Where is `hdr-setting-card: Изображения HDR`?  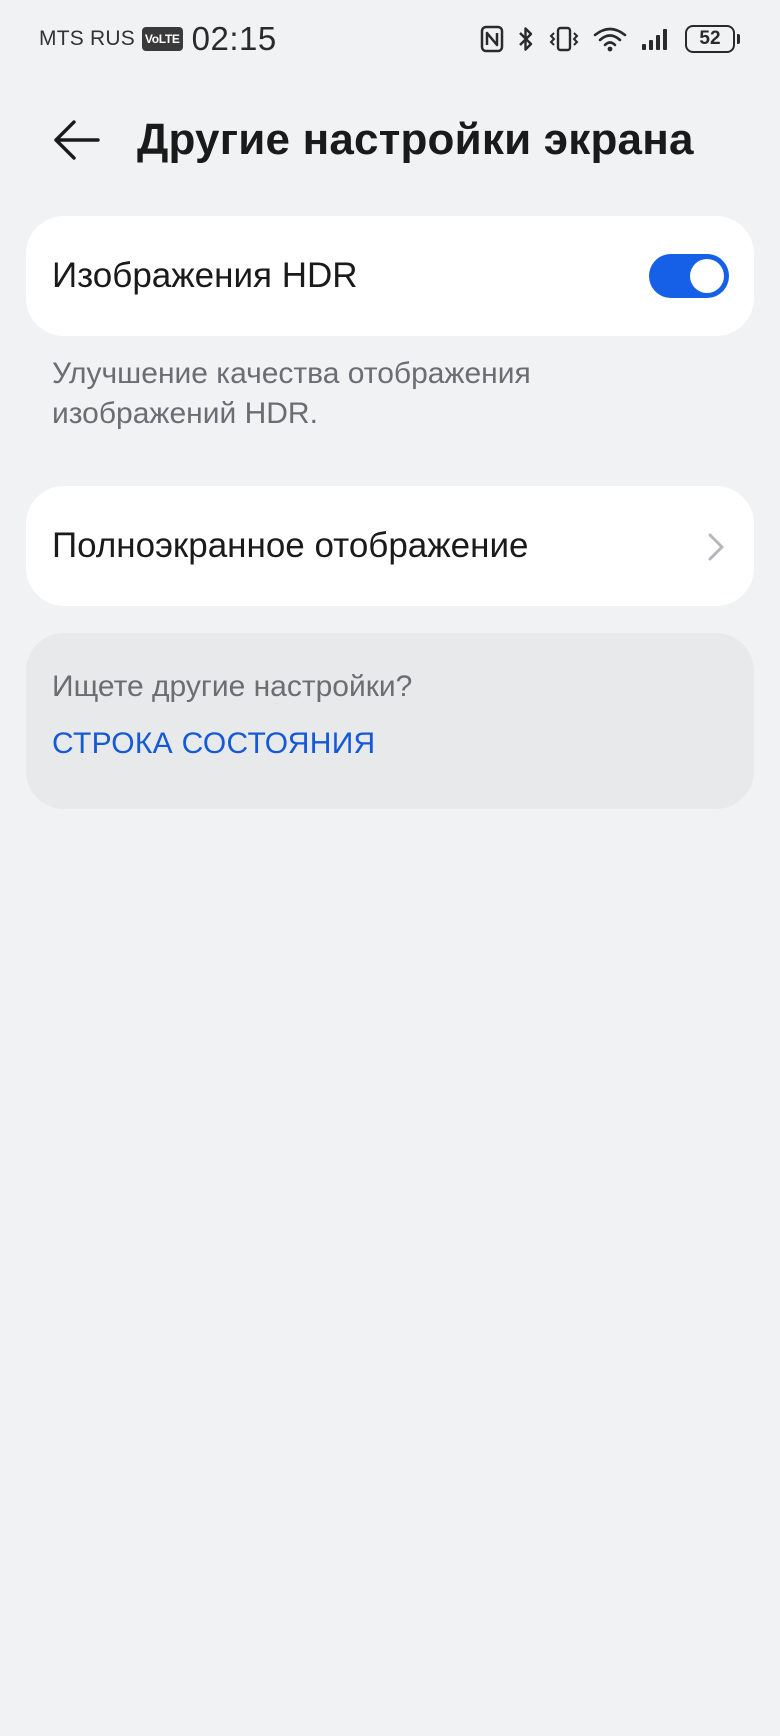
hdr-setting-card: Изображения HDR is located at coordinates (390, 276).